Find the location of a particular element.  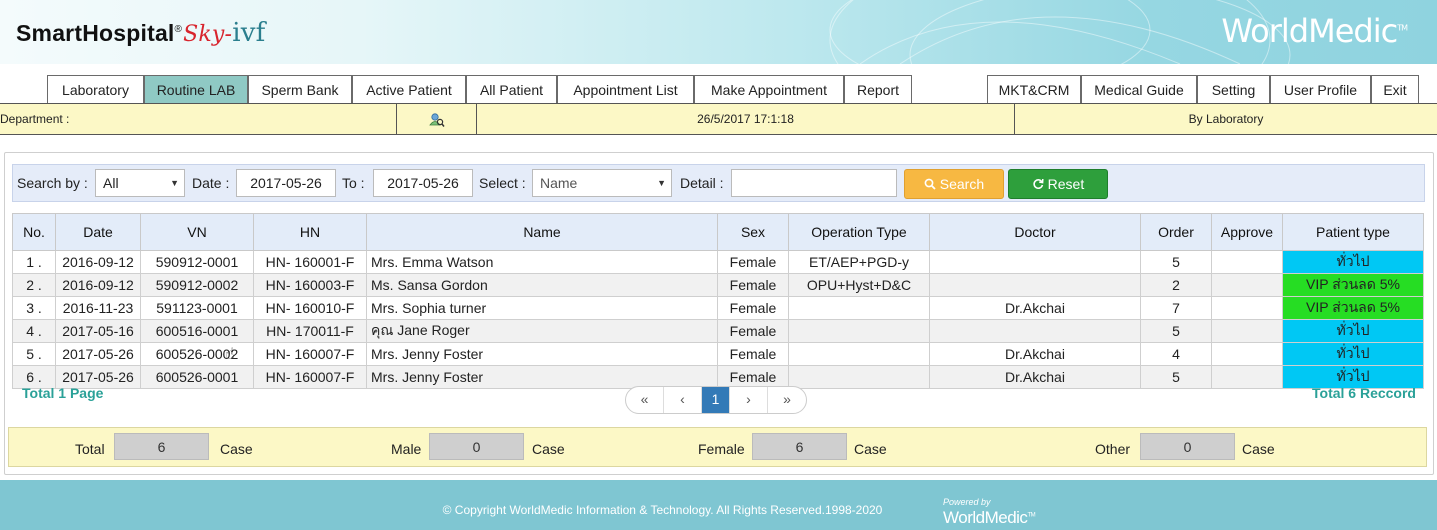

column-header: HN is located at coordinates (310, 232).